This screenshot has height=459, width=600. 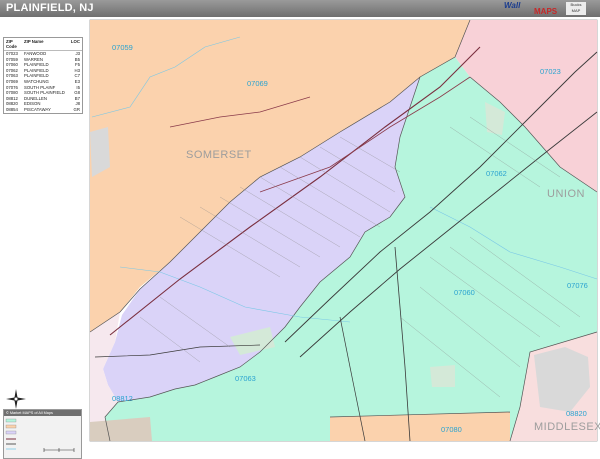 What do you see at coordinates (11, 44) in the screenshot?
I see `legend-header-zip: ZIP Code` at bounding box center [11, 44].